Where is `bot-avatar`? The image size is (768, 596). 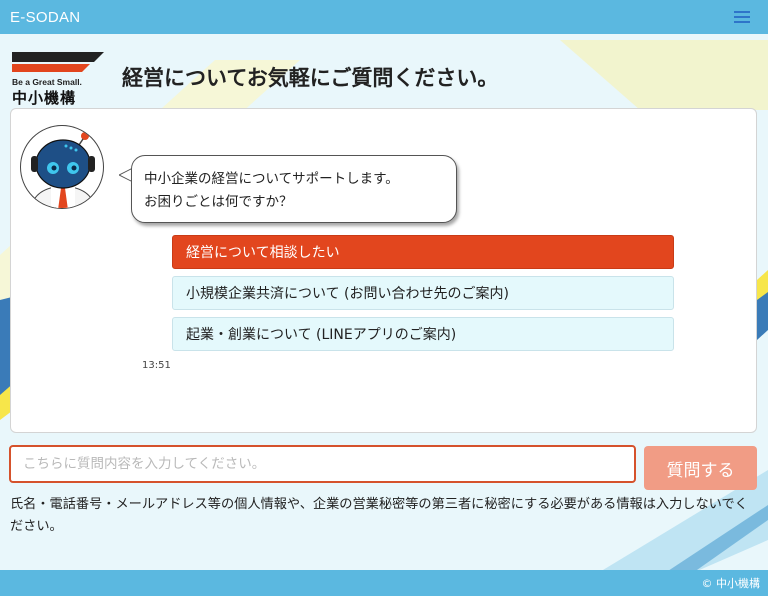
bot-avatar is located at coordinates (62, 167).